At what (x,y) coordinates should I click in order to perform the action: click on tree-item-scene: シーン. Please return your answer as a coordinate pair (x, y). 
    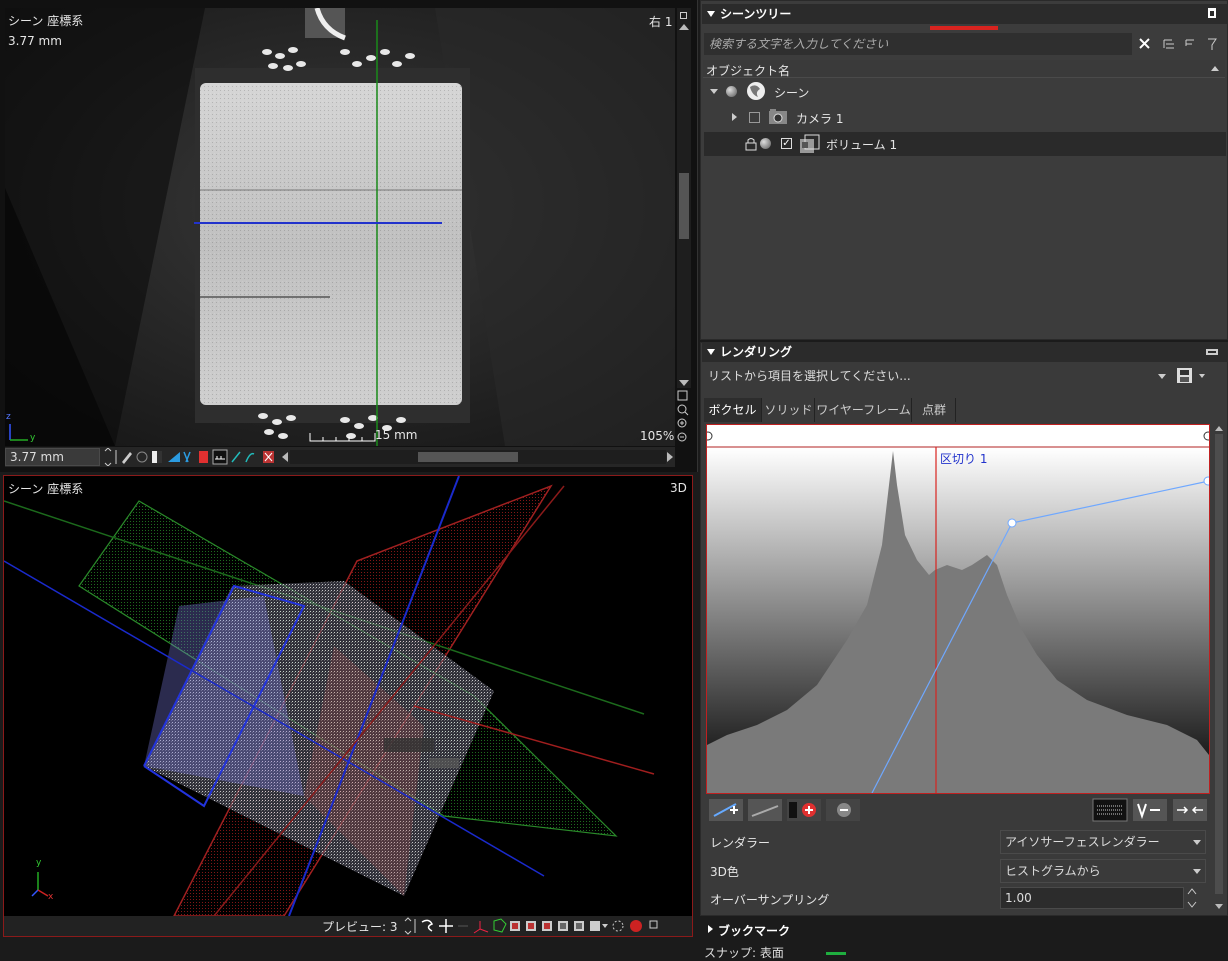
    Looking at the image, I should click on (965, 92).